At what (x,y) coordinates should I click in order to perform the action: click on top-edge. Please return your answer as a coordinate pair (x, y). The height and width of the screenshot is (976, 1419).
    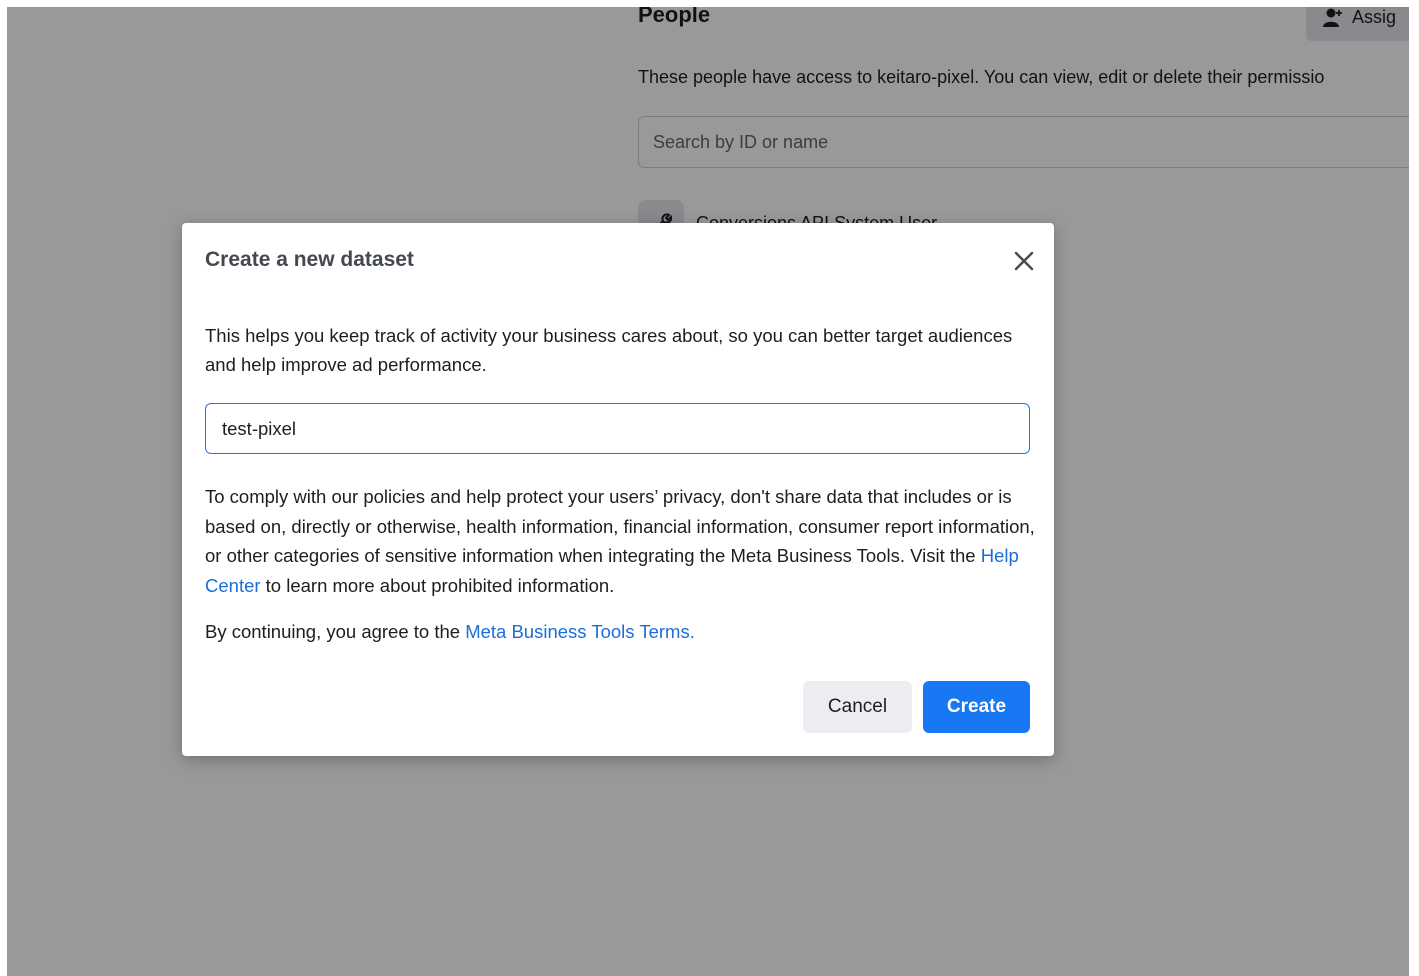
    Looking at the image, I should click on (709, 3).